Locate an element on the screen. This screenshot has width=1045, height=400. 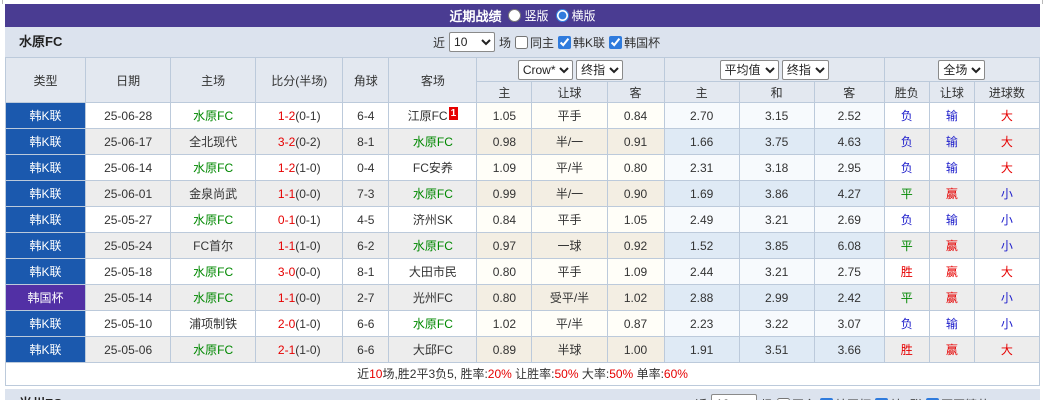
match-count-select: 10 is located at coordinates (472, 42).